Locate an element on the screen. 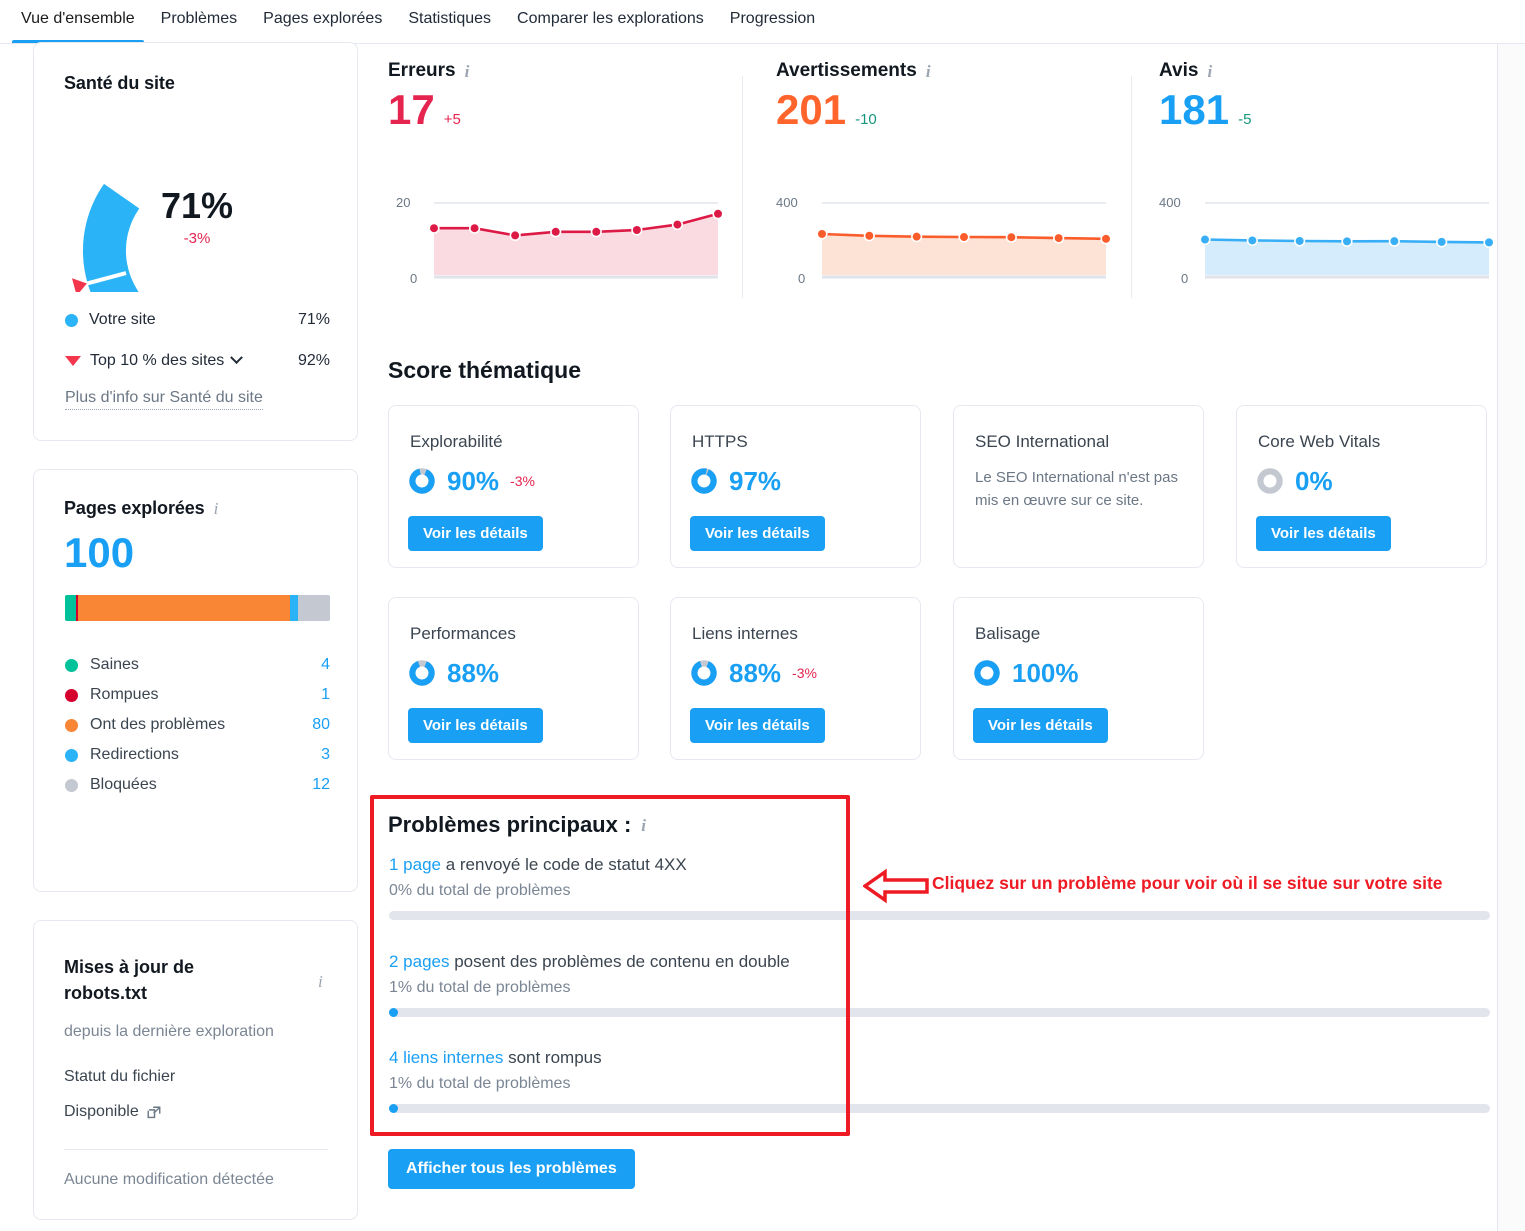 Image resolution: width=1525 pixels, height=1231 pixels. issue-text: 1 page a renvoyé le code de statut 4XX is located at coordinates (939, 865).